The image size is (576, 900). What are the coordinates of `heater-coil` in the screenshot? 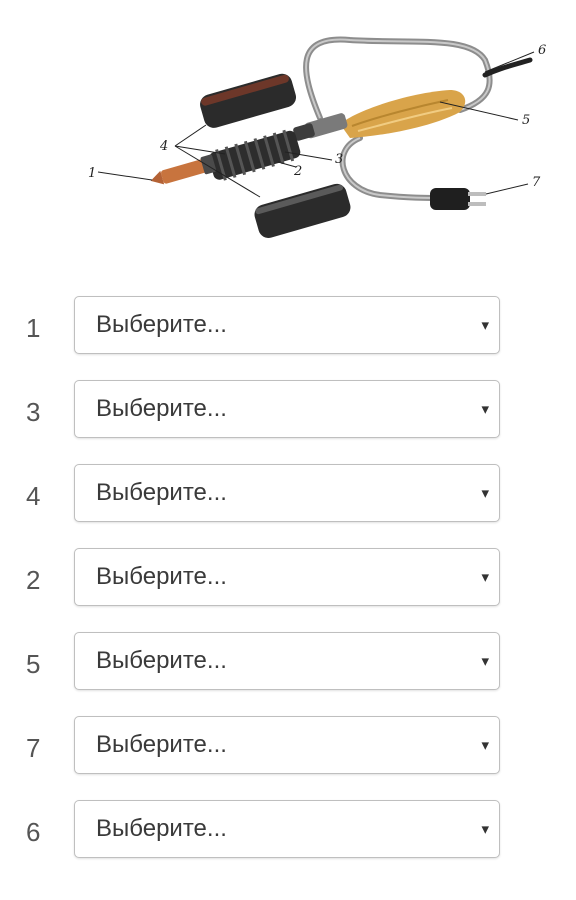 It's located at (254, 155).